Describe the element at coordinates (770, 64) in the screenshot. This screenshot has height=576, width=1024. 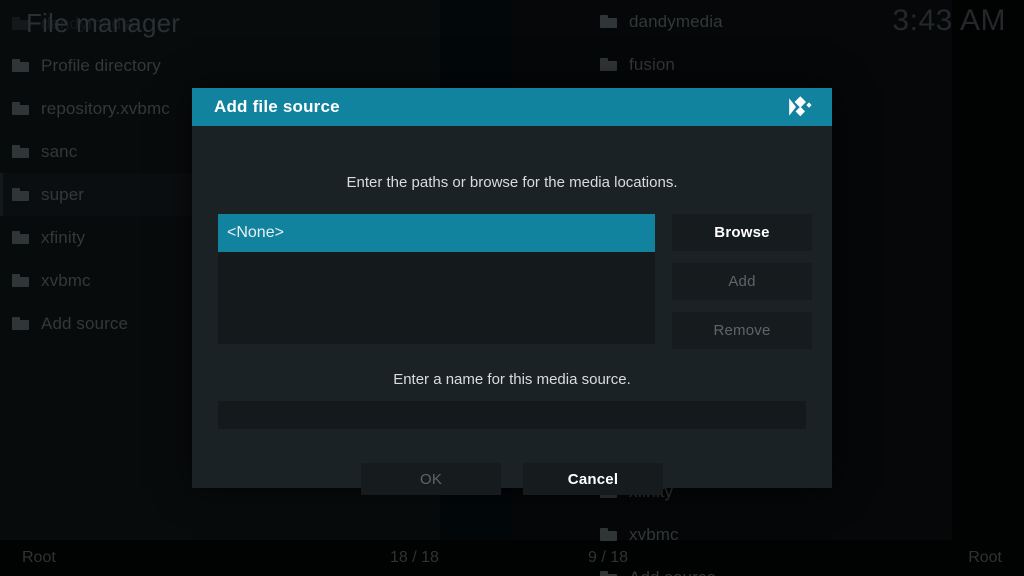
I see `list-item: fusion` at that location.